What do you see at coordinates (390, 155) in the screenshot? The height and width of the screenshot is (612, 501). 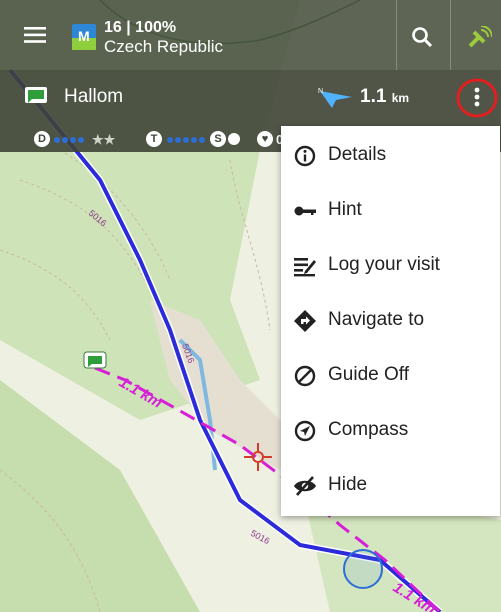 I see `menu-item-details: Details` at bounding box center [390, 155].